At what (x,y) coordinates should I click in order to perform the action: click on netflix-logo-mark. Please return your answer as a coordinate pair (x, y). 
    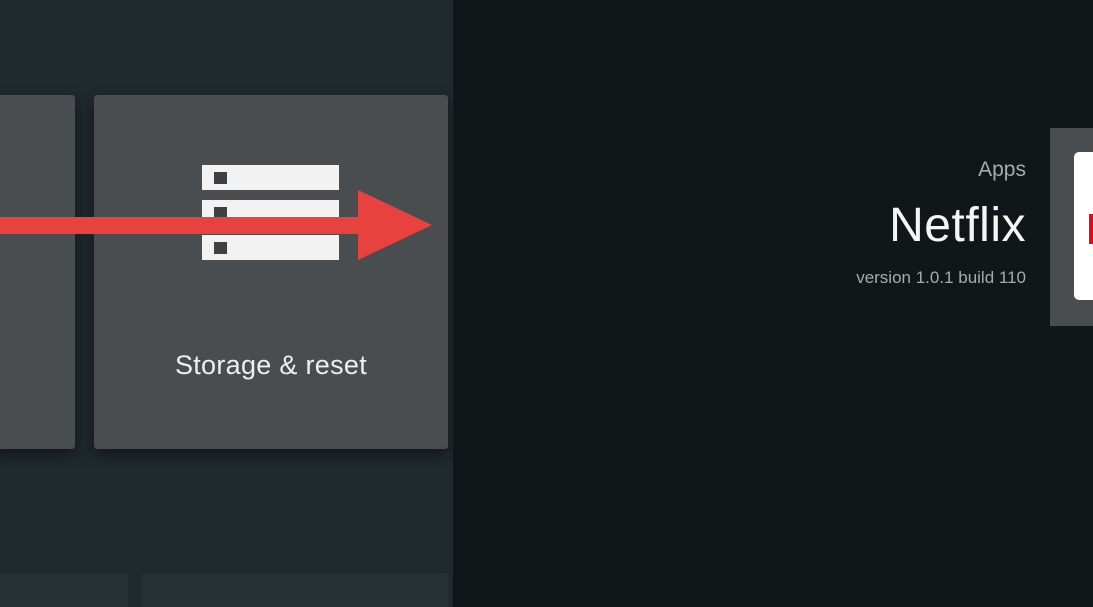
    Looking at the image, I should click on (1091, 229).